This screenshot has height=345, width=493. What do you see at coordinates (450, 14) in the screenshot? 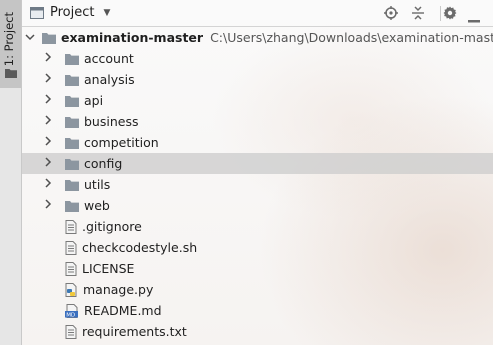
I see `gear-icon` at bounding box center [450, 14].